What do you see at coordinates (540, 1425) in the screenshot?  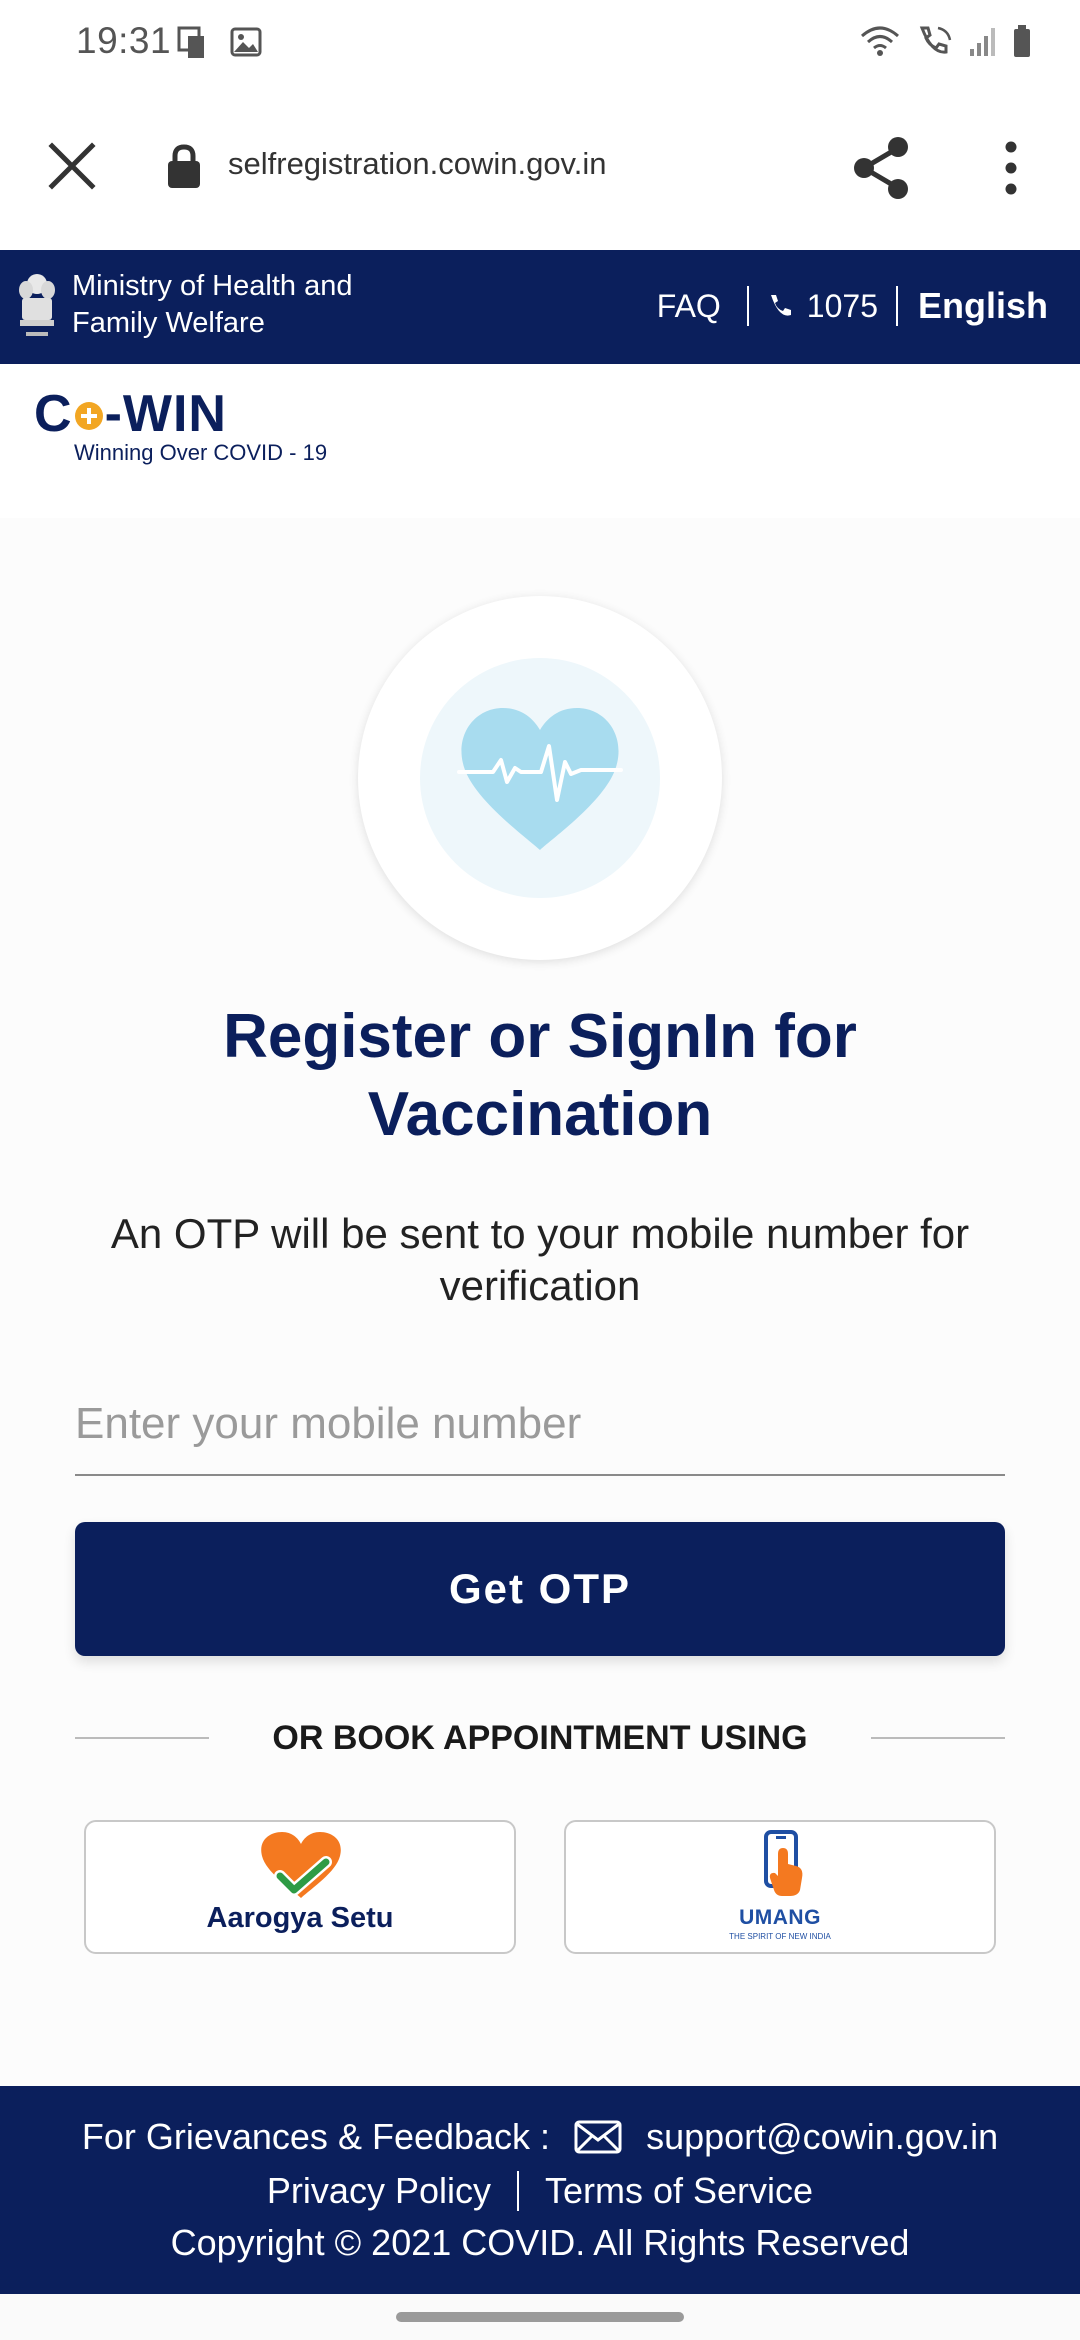 I see `mobile-number-input` at bounding box center [540, 1425].